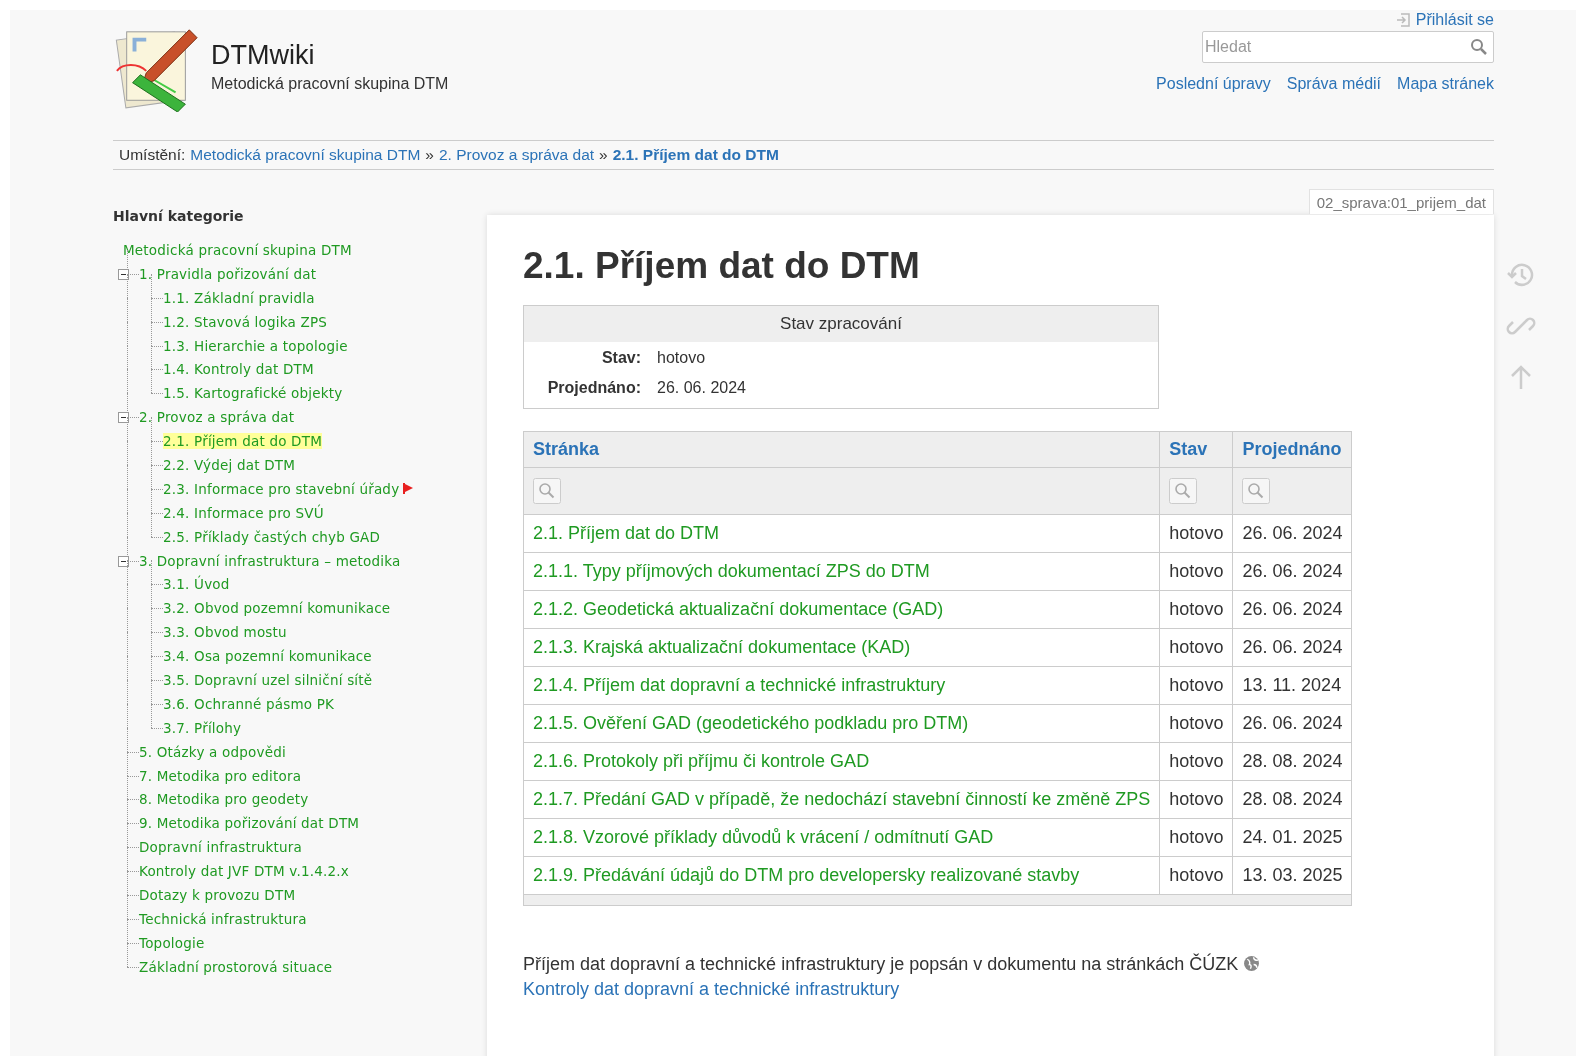  Describe the element at coordinates (267, 656) in the screenshot. I see `tree-item: 3.4. Osa pozemní komunikace` at that location.